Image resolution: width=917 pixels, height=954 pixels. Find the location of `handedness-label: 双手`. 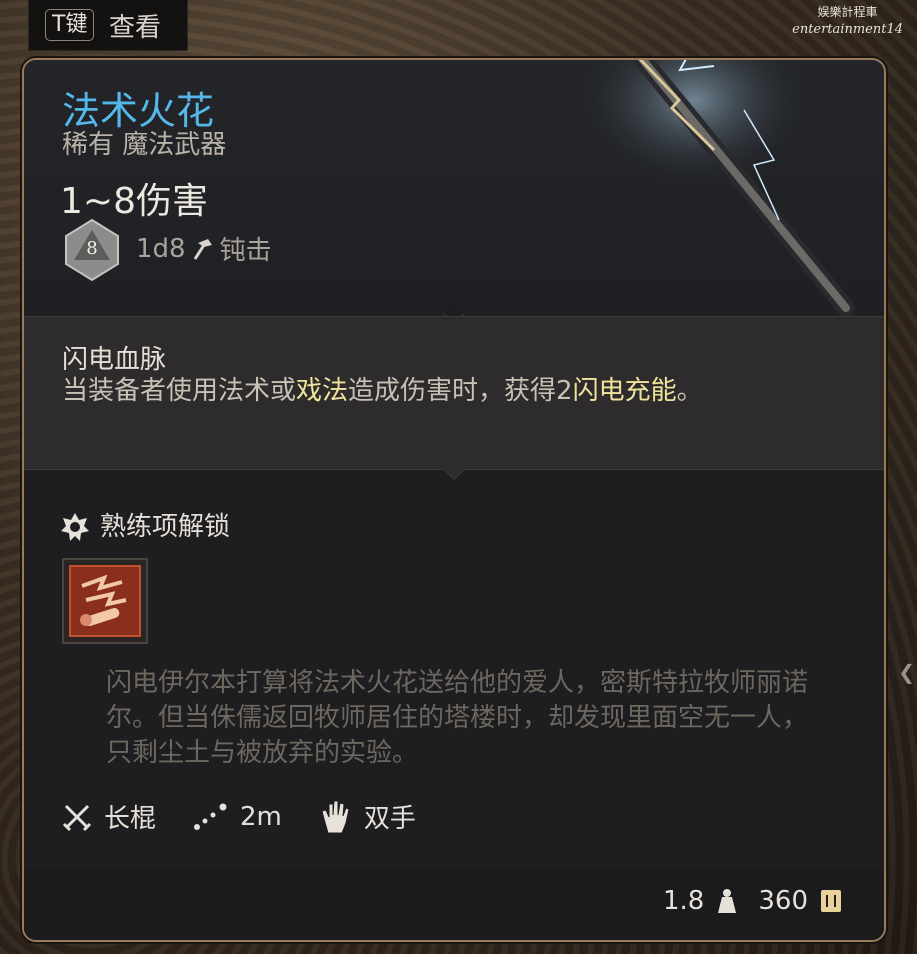

handedness-label: 双手 is located at coordinates (389, 819).